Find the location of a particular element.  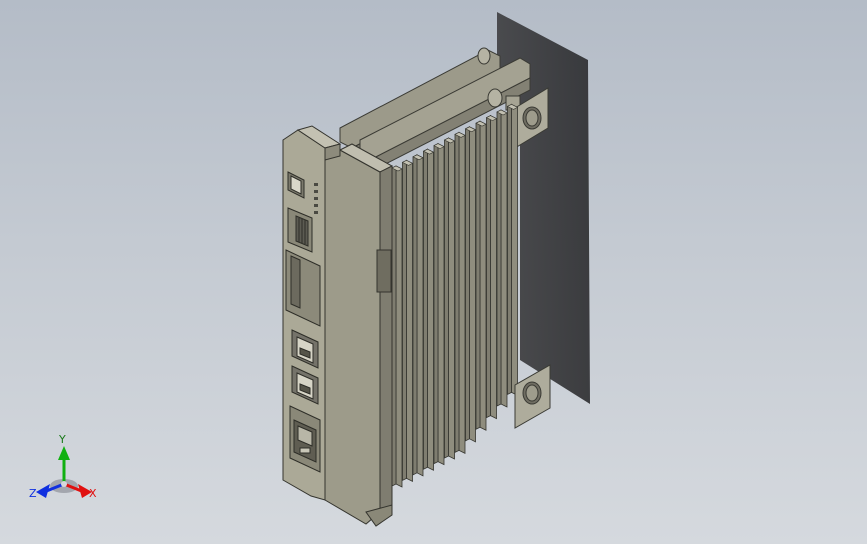

z-axis-label: Z is located at coordinates (33, 493).